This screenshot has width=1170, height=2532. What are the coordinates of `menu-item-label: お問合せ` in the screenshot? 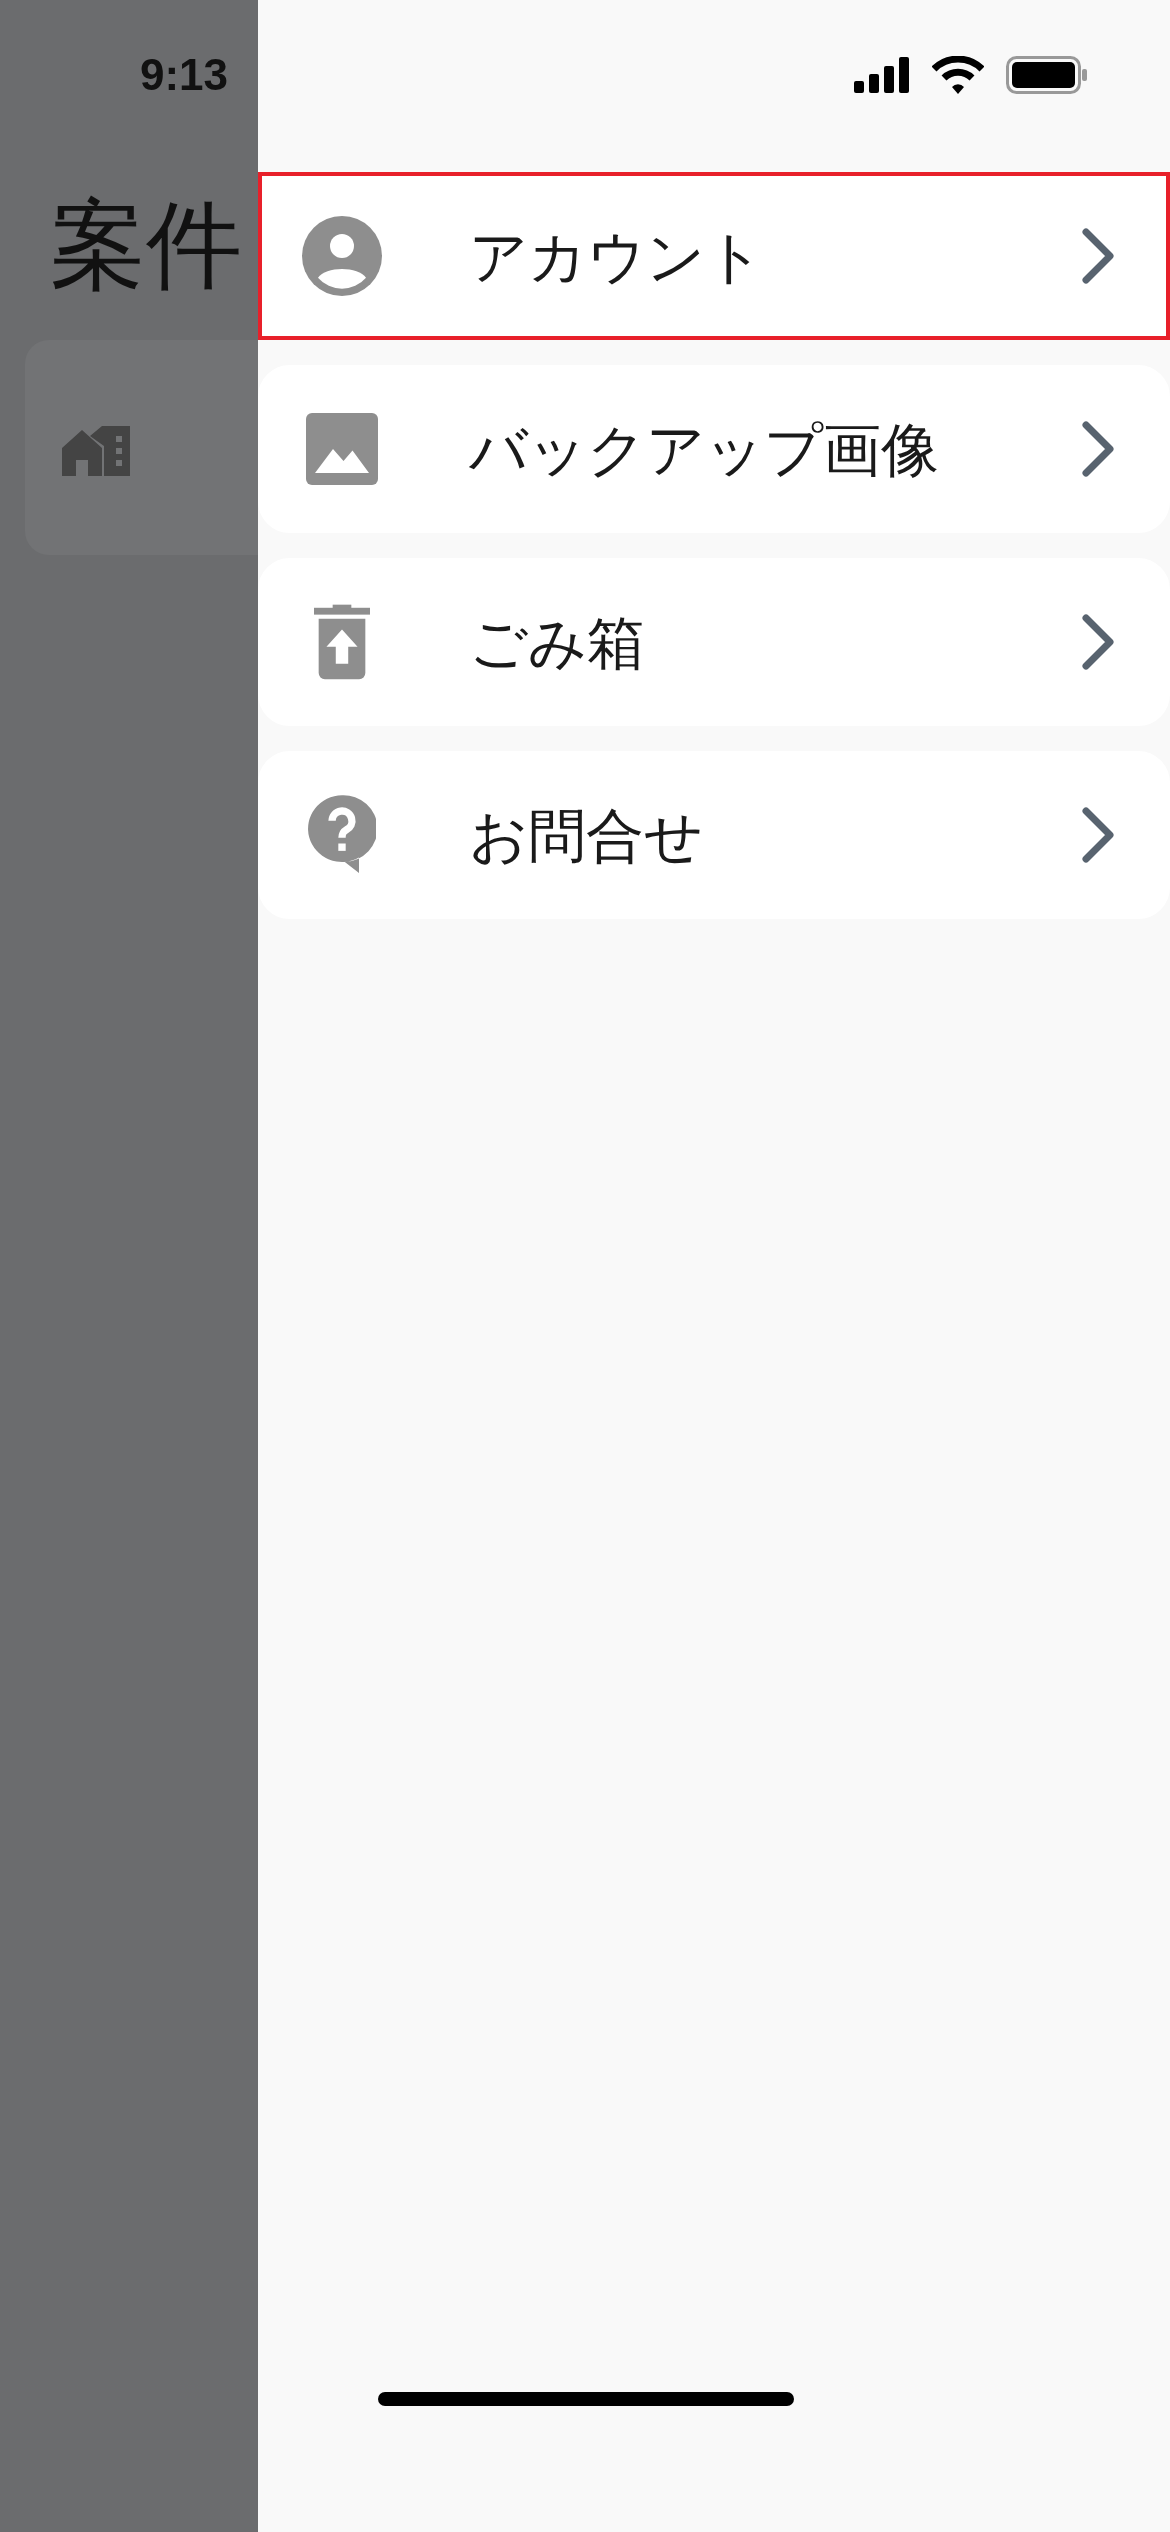 It's located at (586, 835).